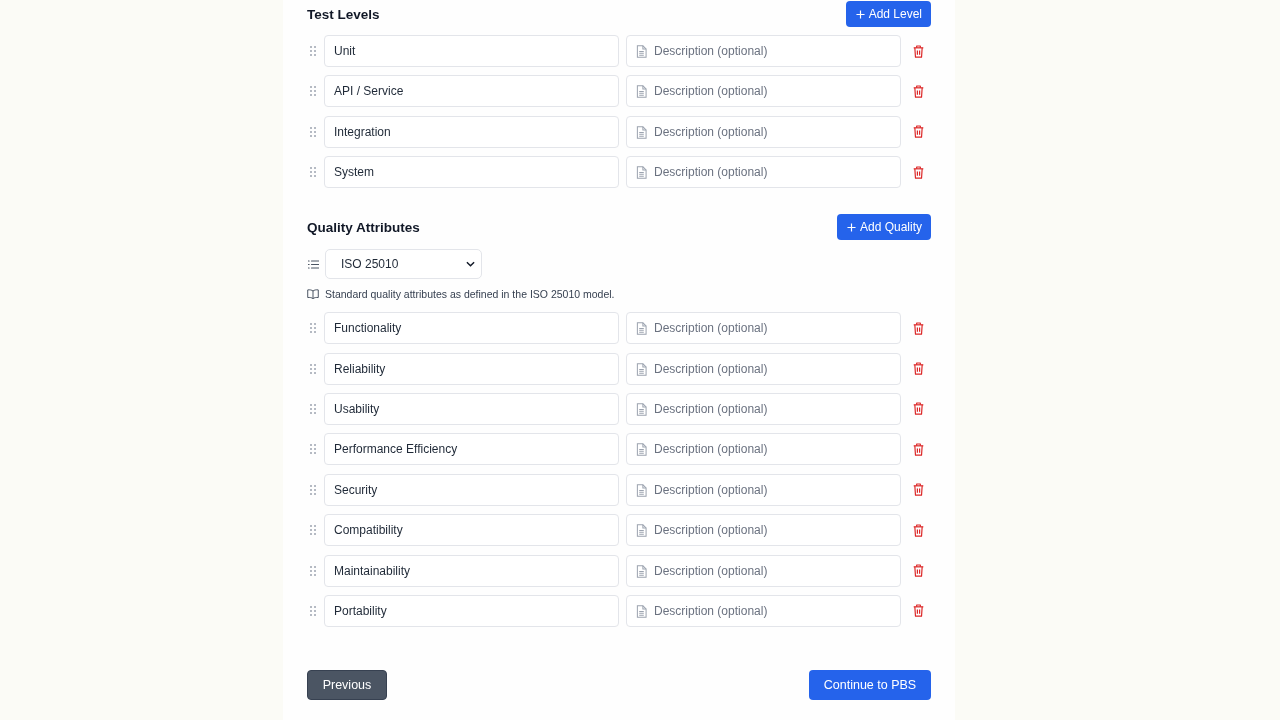  I want to click on name-input: Portability, so click(471, 610).